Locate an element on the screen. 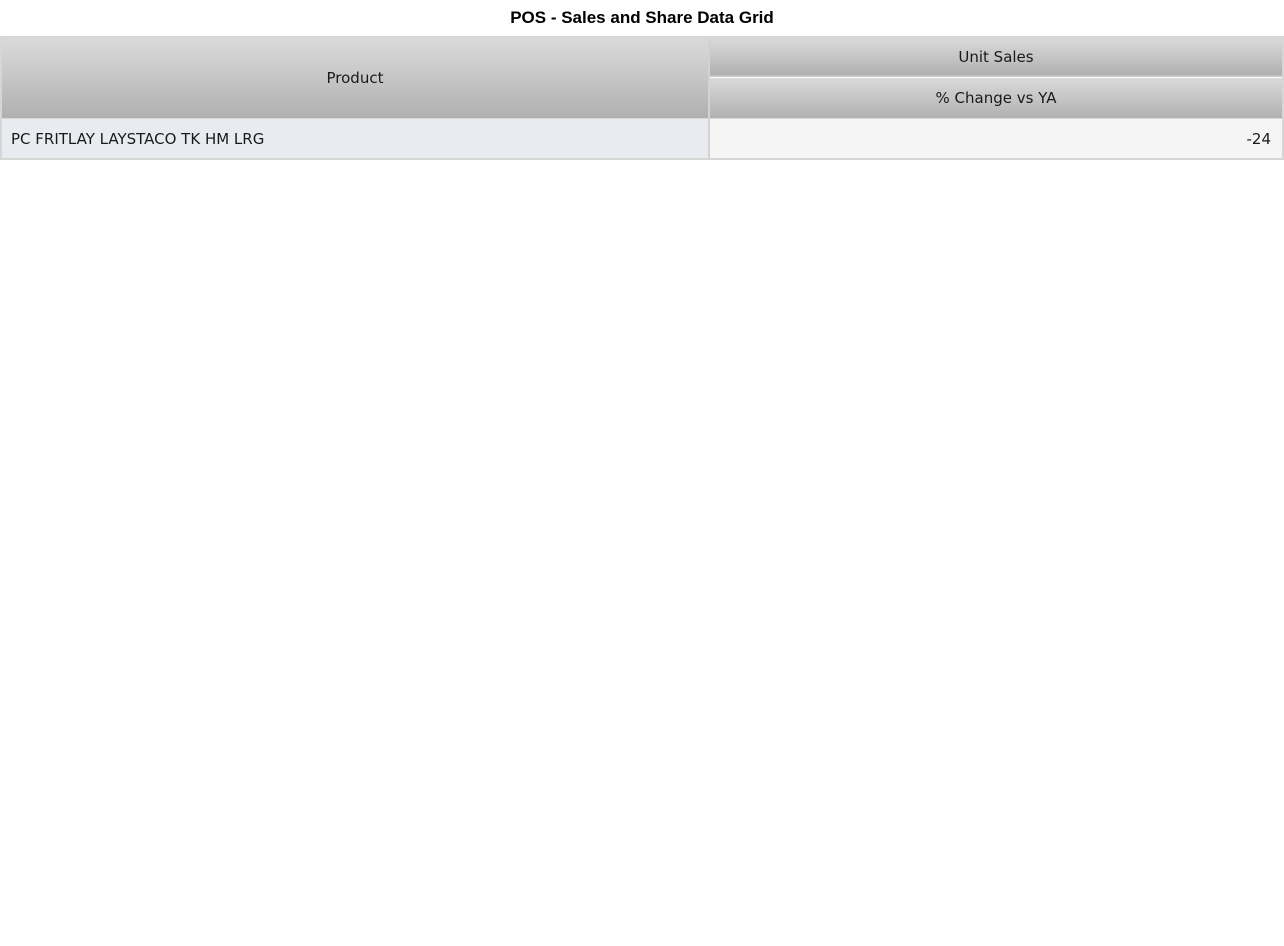  product-name: PC FRITLAY LAYSTACO TK HM LRG is located at coordinates (138, 138).